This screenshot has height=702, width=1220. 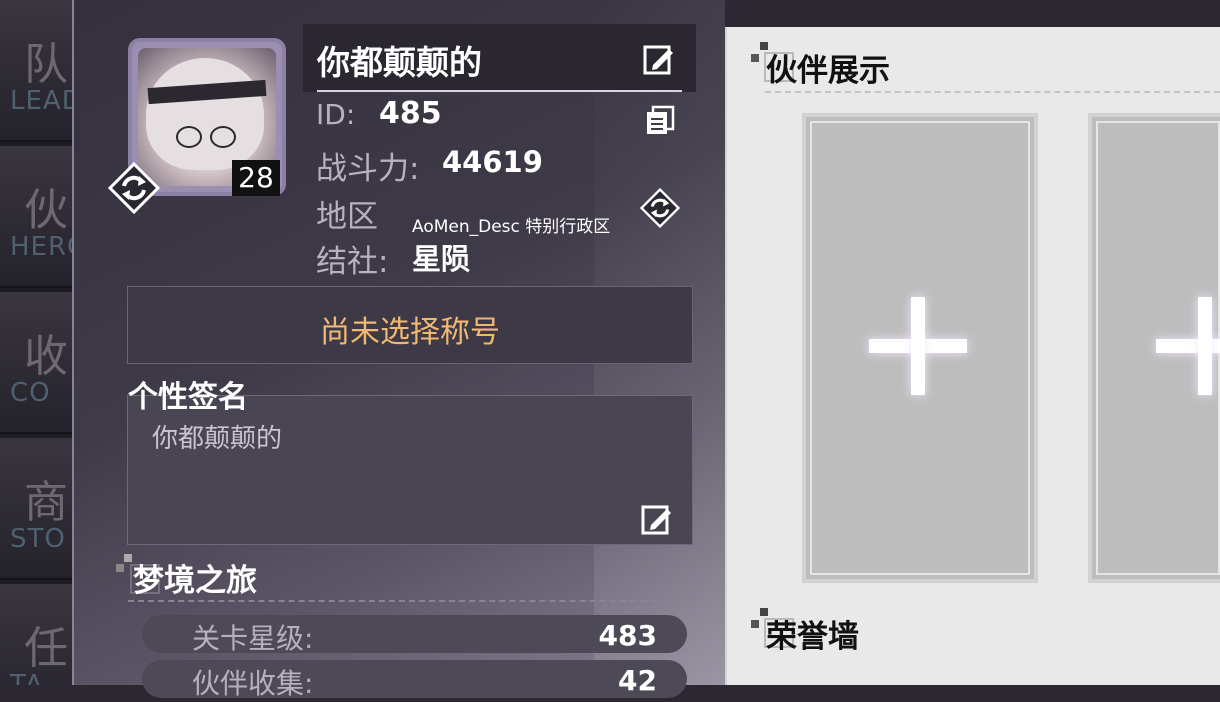 I want to click on stat-row-partners: 伙伴收集: 42, so click(x=414, y=680).